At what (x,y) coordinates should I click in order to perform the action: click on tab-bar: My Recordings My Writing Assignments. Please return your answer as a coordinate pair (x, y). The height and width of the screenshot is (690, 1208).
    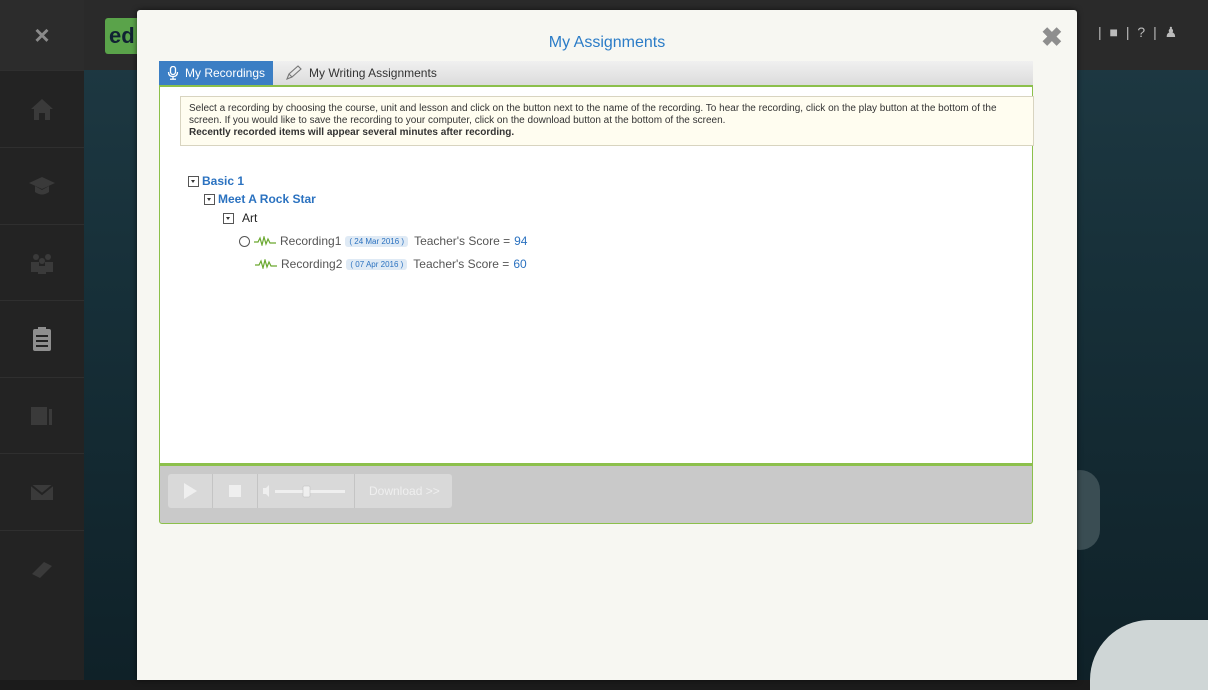
    Looking at the image, I should click on (596, 74).